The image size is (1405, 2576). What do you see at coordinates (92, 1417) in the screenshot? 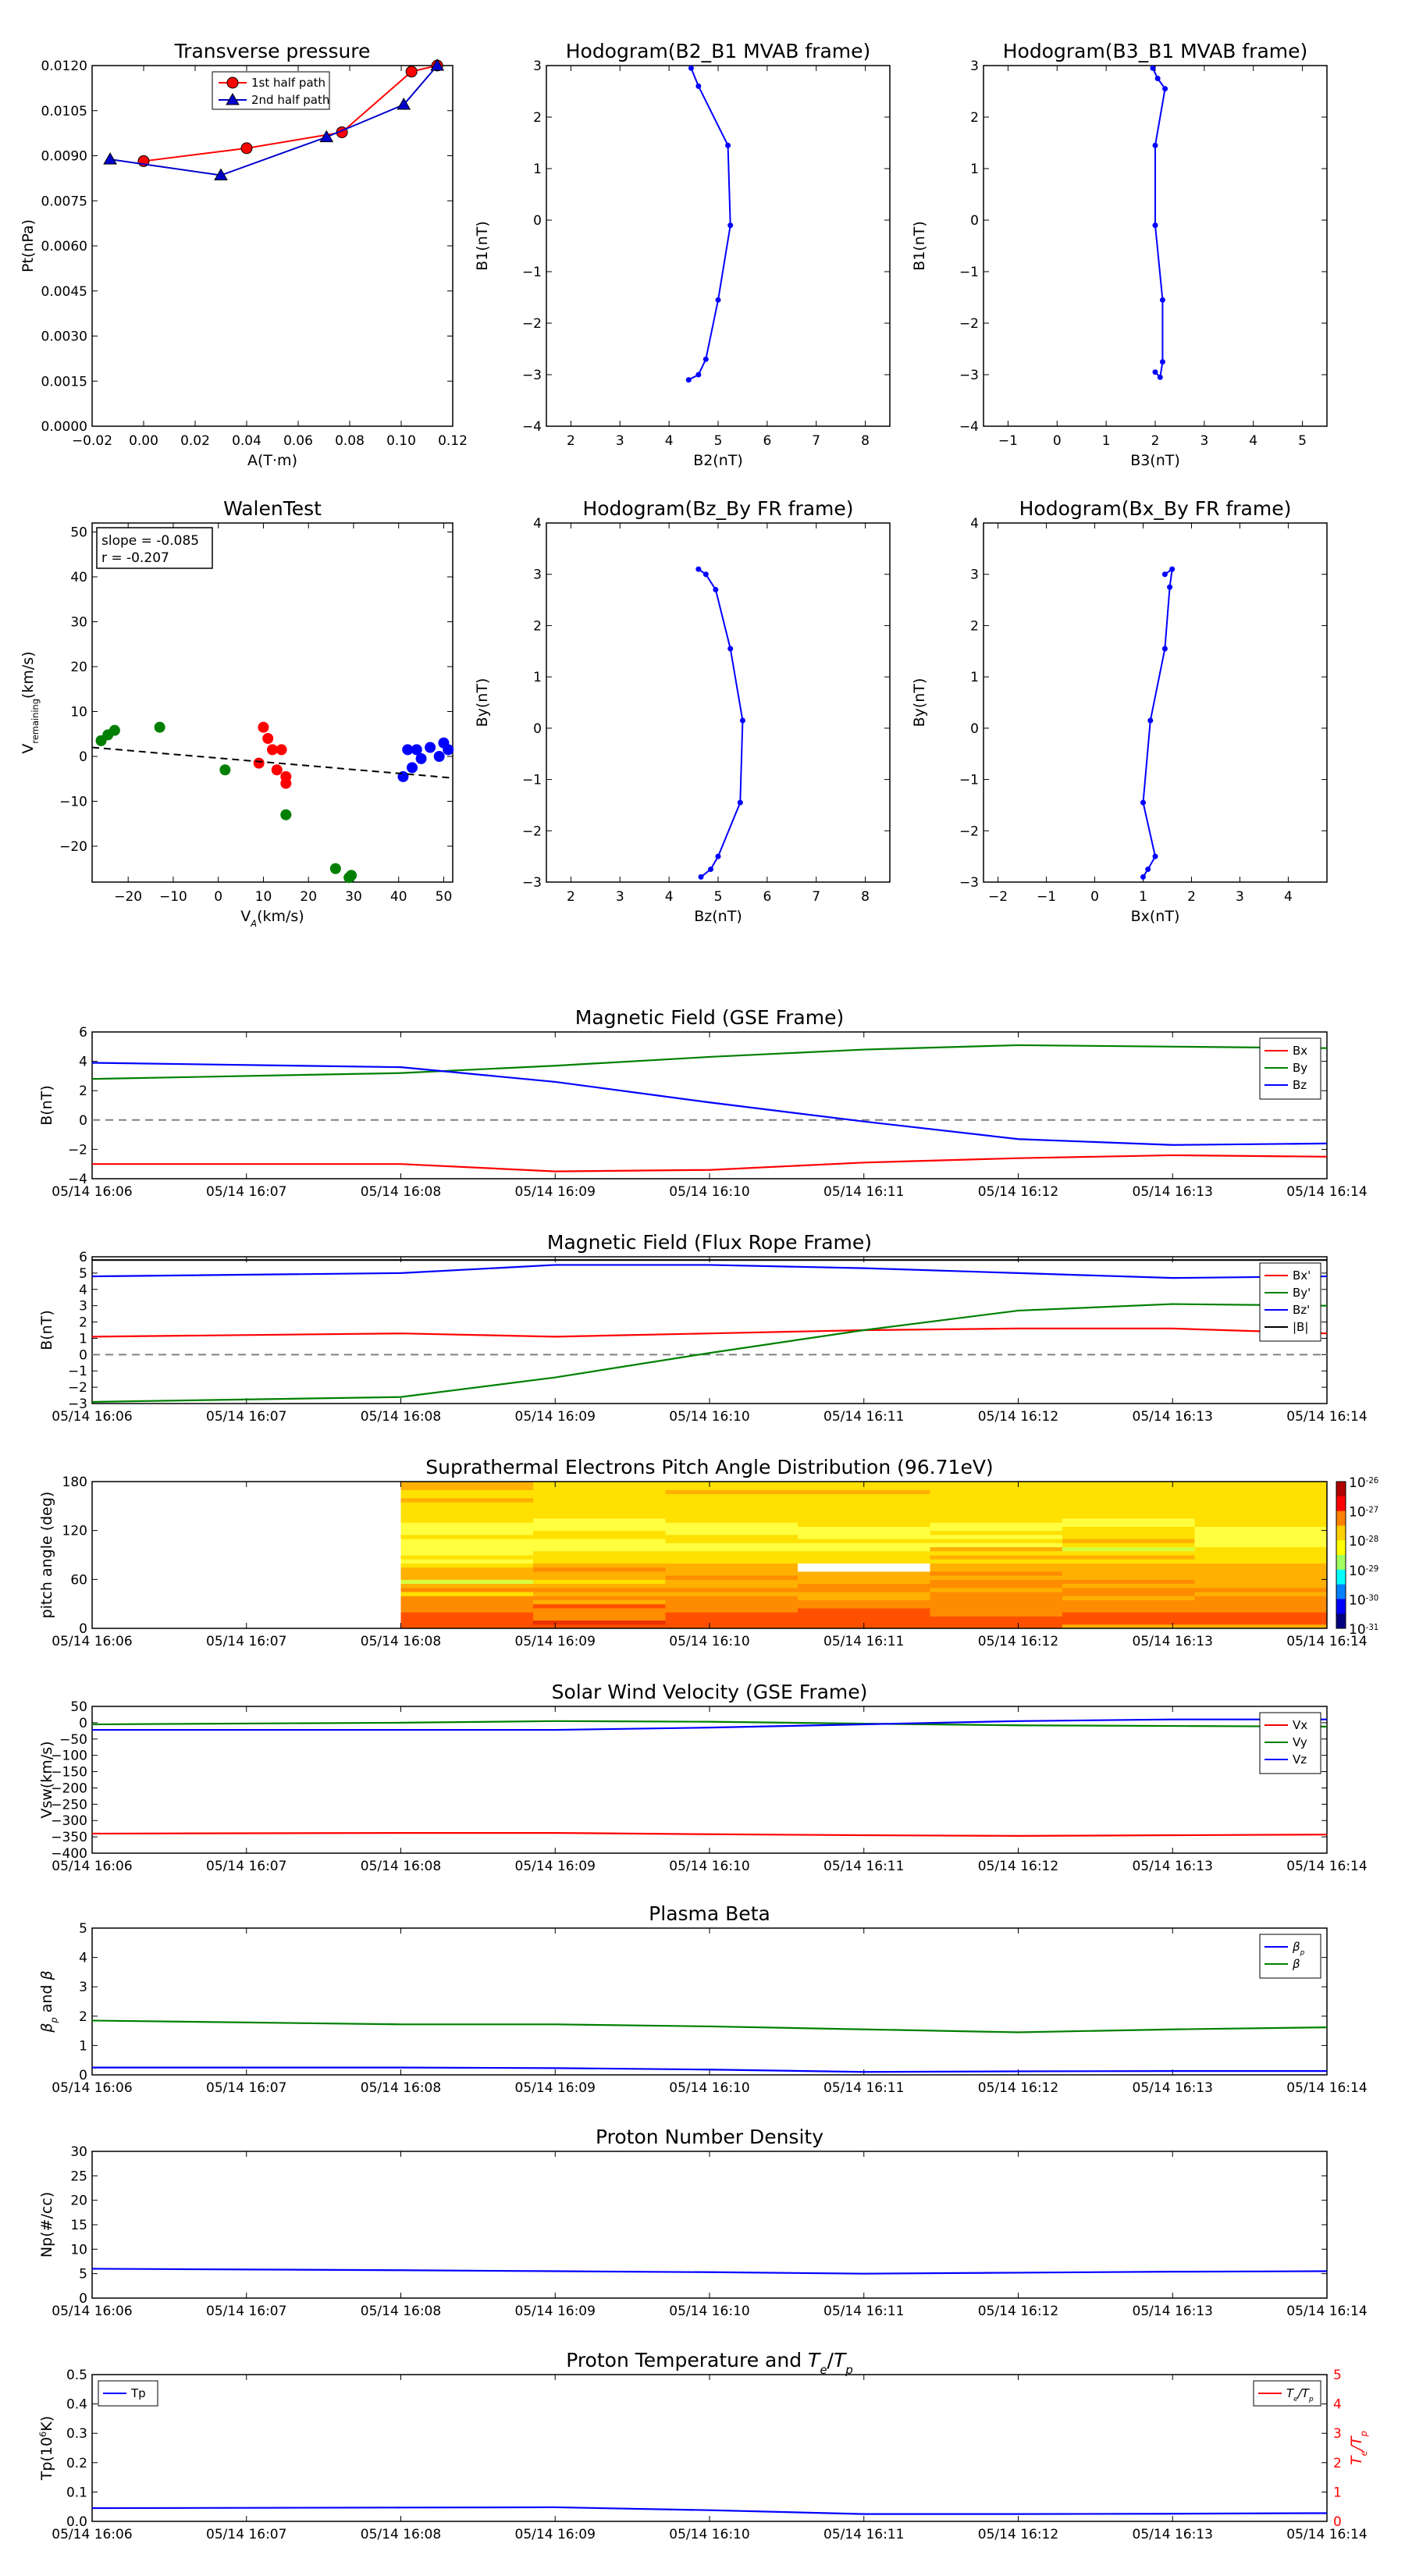
I see `bfr-xtick-label: 05/14 16:06` at bounding box center [92, 1417].